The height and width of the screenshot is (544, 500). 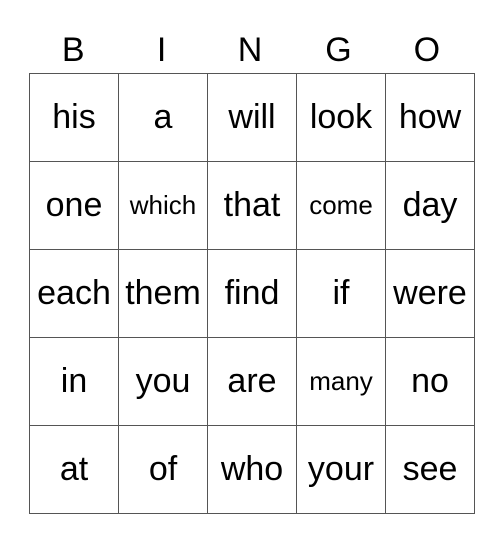 What do you see at coordinates (163, 117) in the screenshot?
I see `card-cell: a` at bounding box center [163, 117].